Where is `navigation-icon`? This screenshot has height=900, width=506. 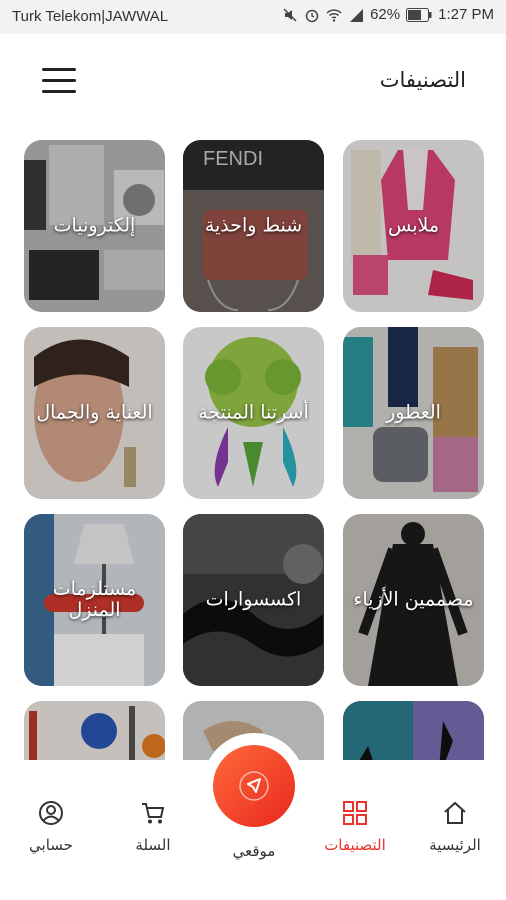 navigation-icon is located at coordinates (254, 786).